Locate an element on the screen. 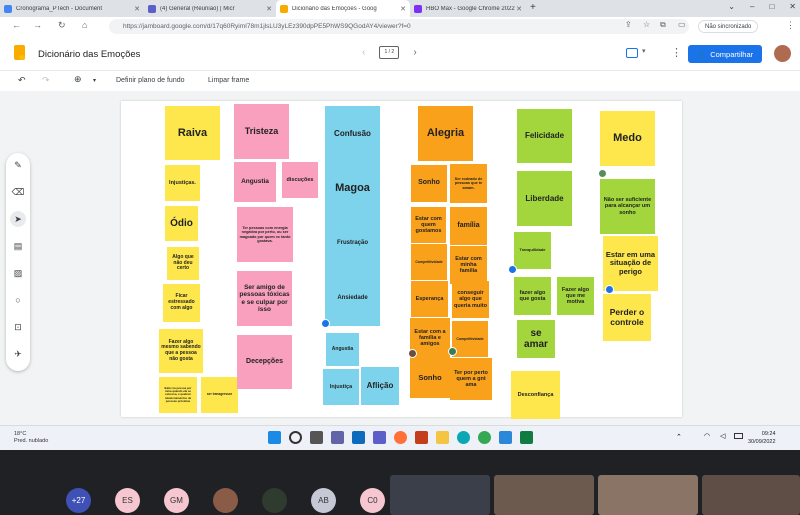 This screenshot has height=515, width=800. sync-status-button: Não sincronizado is located at coordinates (728, 26).